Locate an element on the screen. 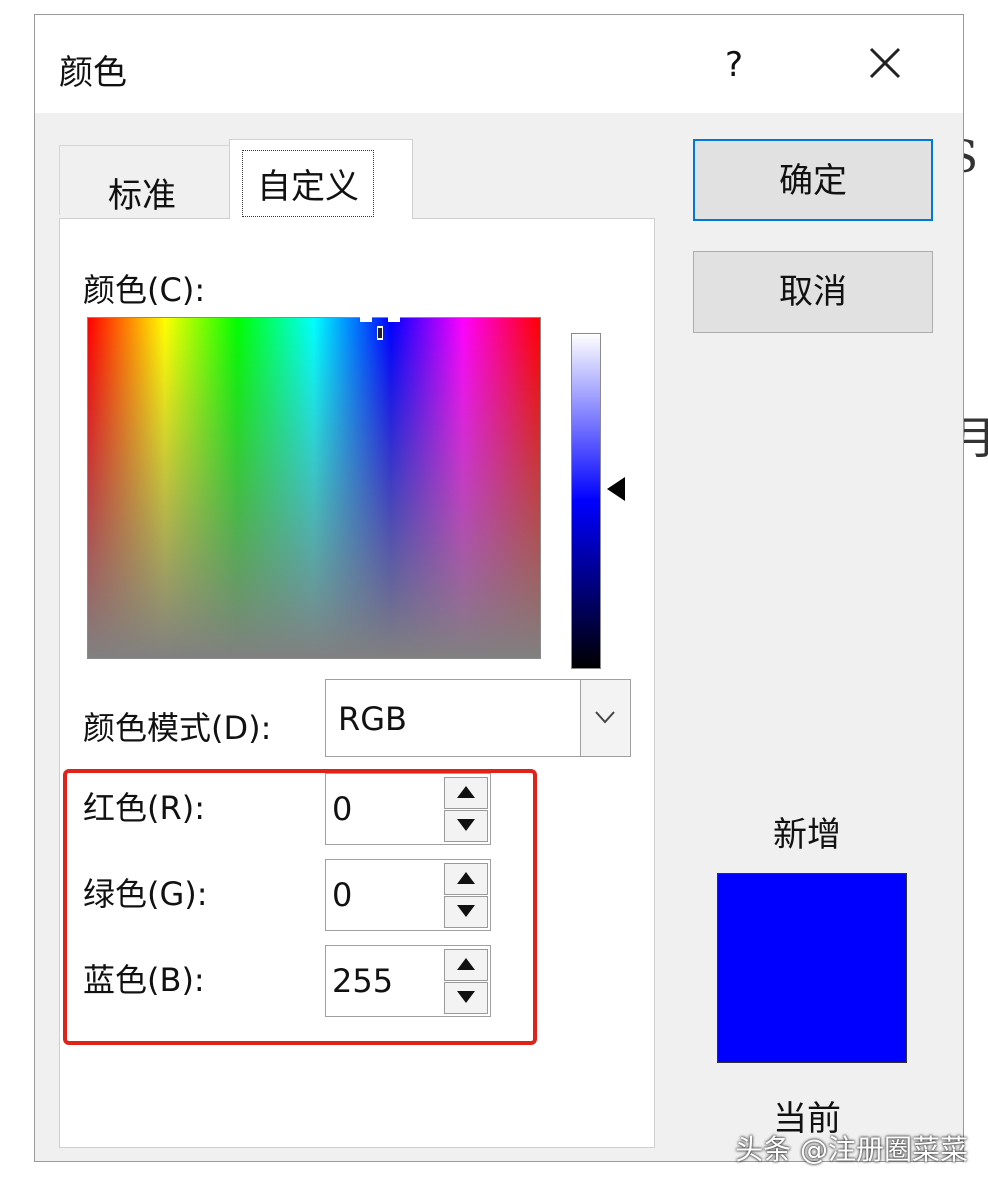  red-value: 0 is located at coordinates (342, 809).